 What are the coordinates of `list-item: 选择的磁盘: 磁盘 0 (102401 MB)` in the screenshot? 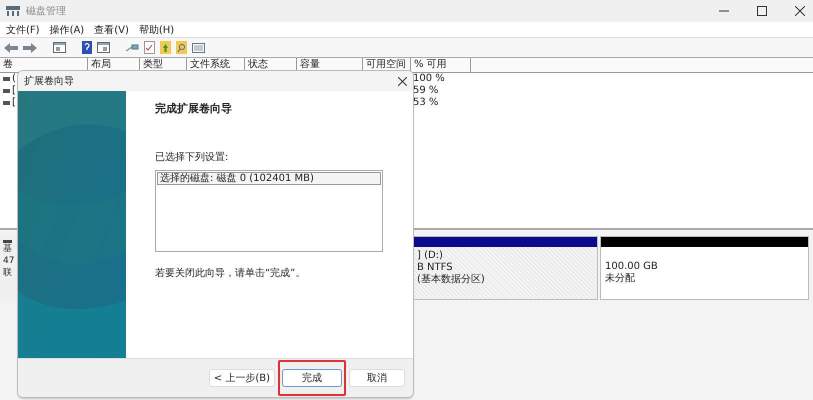 It's located at (269, 178).